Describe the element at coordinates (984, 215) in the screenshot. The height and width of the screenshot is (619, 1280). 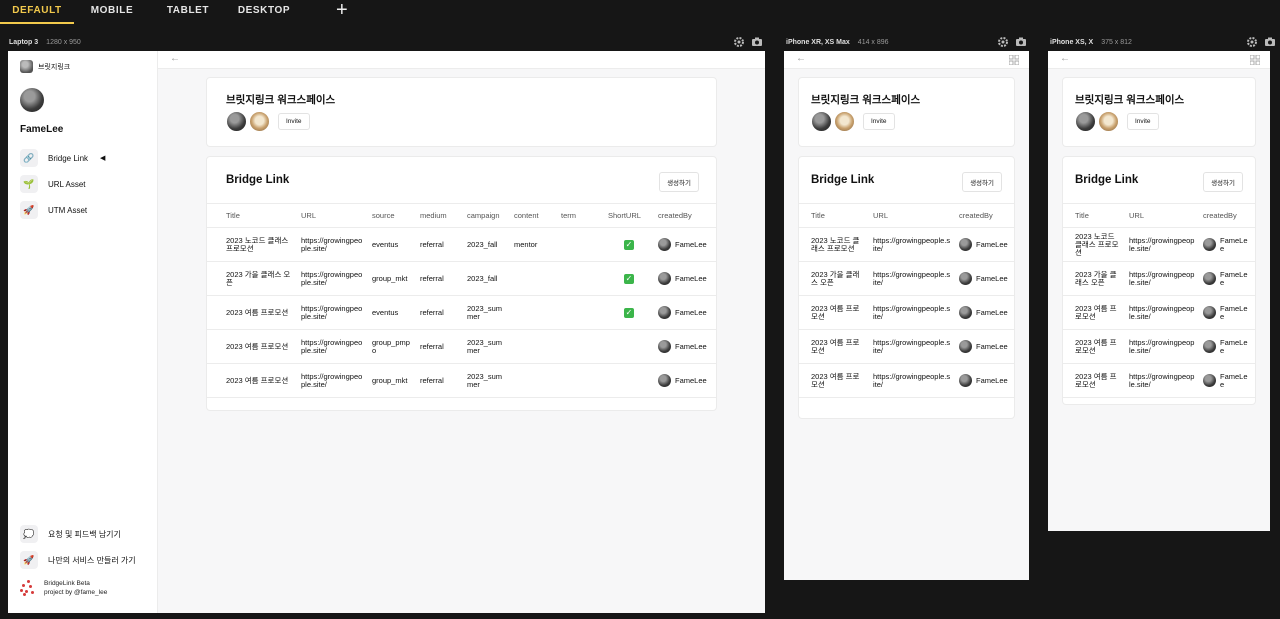
I see `column-header: createdBy` at that location.